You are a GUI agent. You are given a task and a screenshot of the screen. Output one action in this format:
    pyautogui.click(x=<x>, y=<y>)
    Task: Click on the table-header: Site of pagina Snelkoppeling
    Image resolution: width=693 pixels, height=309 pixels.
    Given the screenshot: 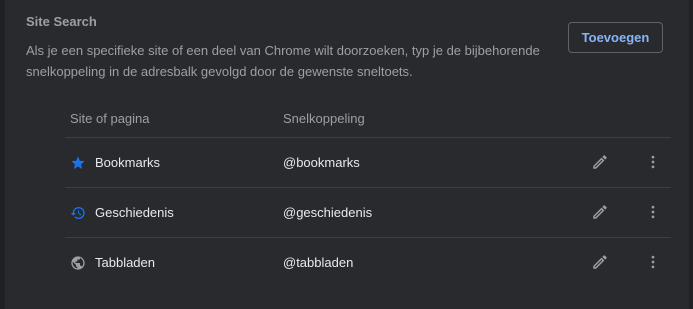 What is the action you would take?
    pyautogui.click(x=368, y=119)
    